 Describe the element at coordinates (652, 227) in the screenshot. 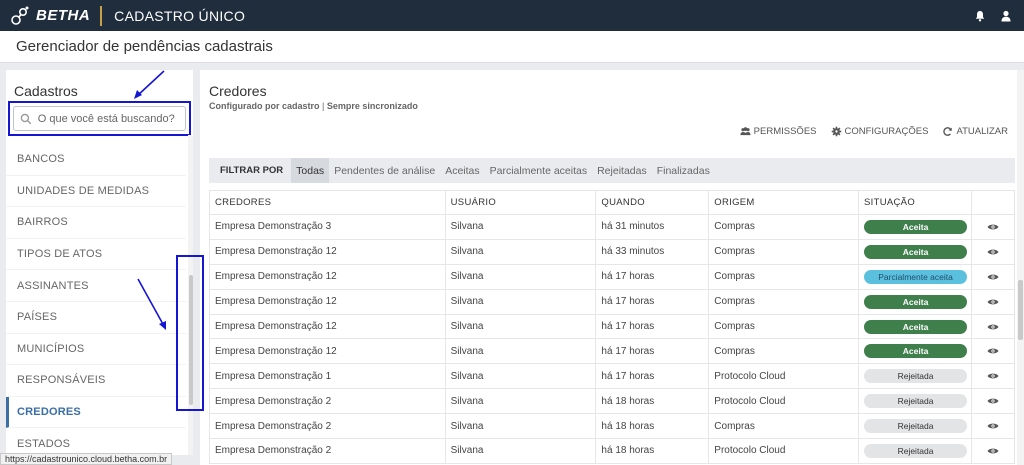

I see `cell-quando: há 31 minutos` at that location.